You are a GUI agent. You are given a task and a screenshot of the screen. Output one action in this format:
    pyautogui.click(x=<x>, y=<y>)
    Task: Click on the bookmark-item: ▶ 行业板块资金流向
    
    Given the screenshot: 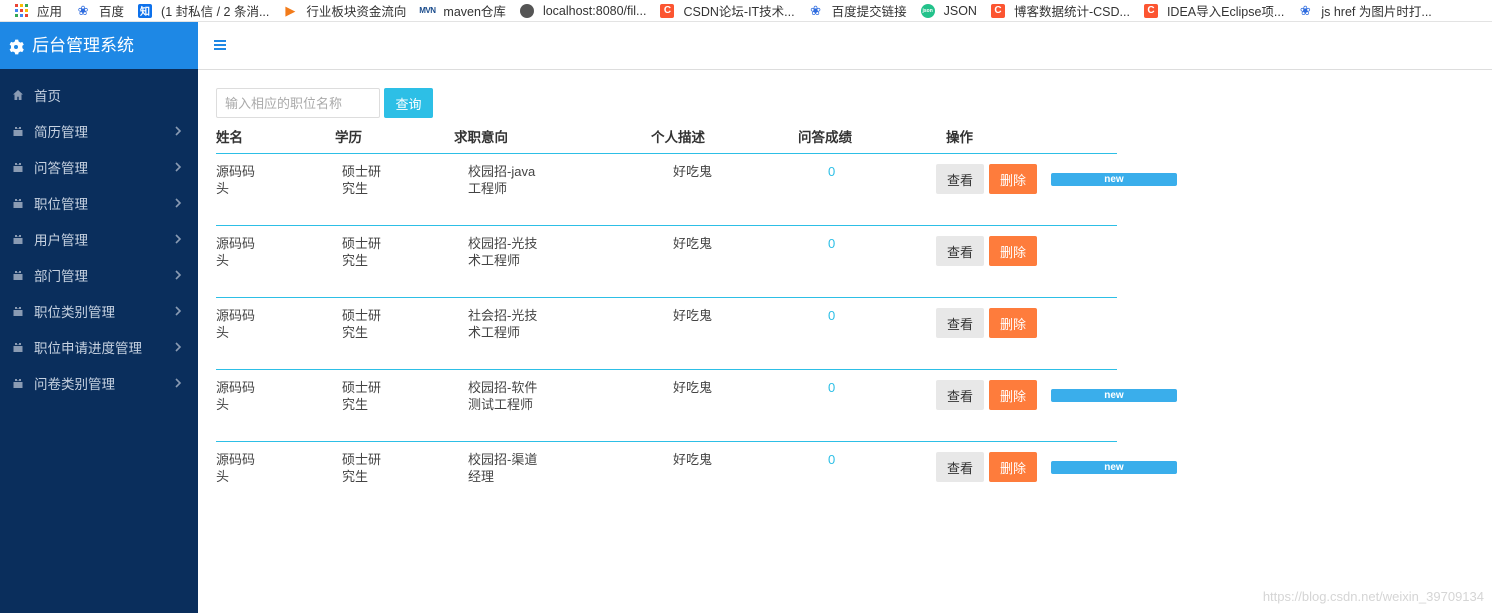 What is the action you would take?
    pyautogui.click(x=344, y=10)
    